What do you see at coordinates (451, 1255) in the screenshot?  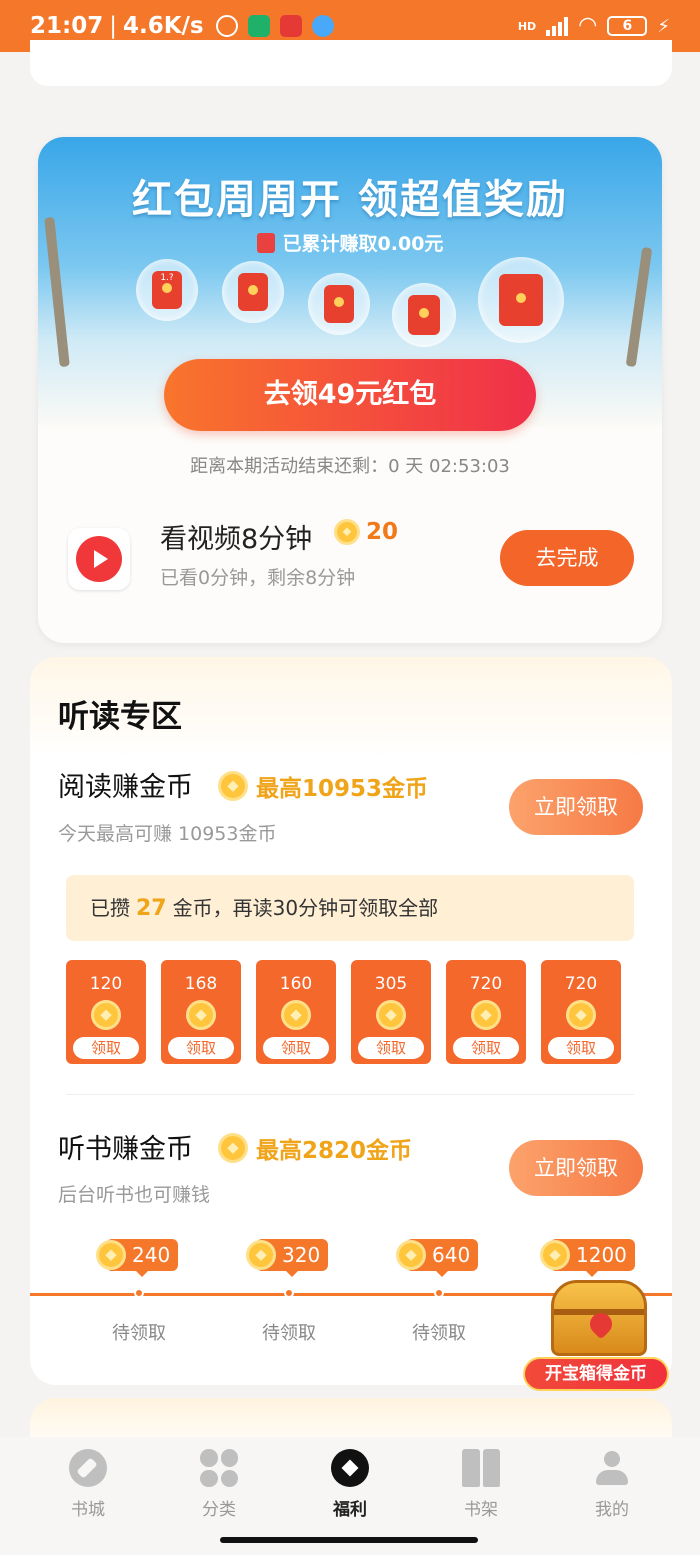 I see `milestone-value: 640` at bounding box center [451, 1255].